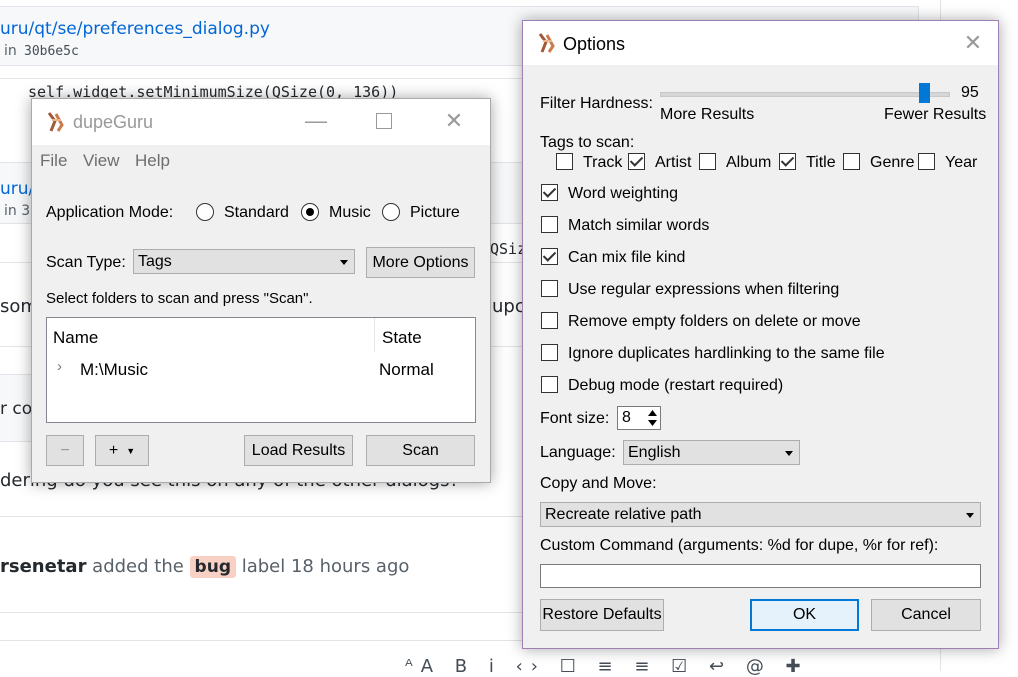  What do you see at coordinates (594, 44) in the screenshot?
I see `dialog-title: Options` at bounding box center [594, 44].